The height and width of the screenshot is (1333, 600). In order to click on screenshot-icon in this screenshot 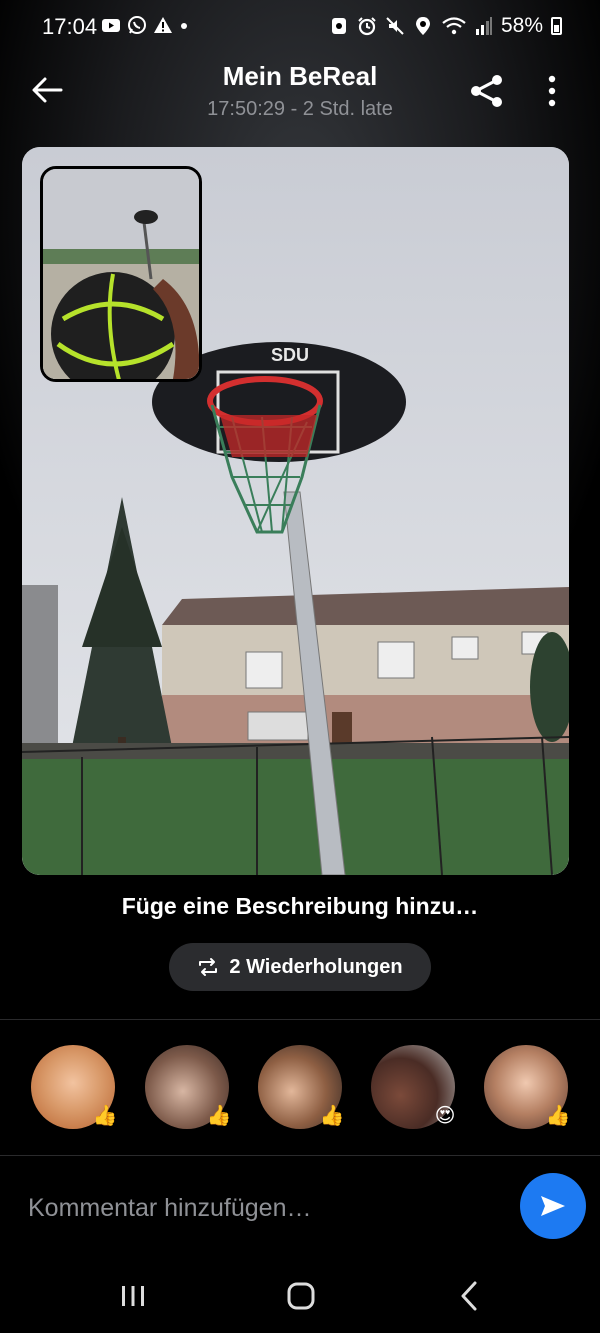, I will do `click(338, 26)`.